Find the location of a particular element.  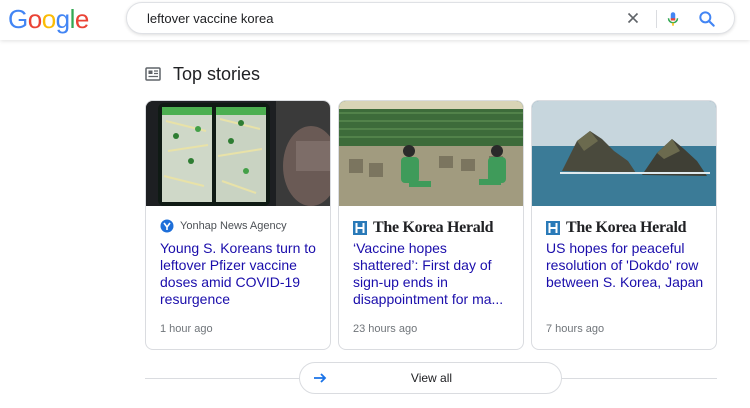

search-divider is located at coordinates (656, 19).